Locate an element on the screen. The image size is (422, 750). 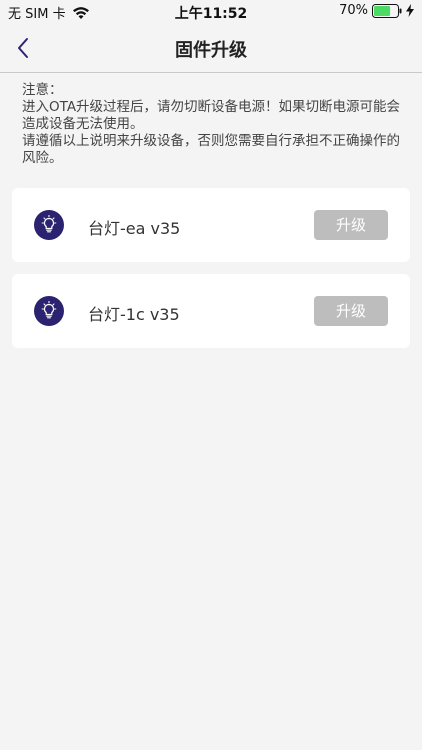
battery-fill is located at coordinates (382, 10).